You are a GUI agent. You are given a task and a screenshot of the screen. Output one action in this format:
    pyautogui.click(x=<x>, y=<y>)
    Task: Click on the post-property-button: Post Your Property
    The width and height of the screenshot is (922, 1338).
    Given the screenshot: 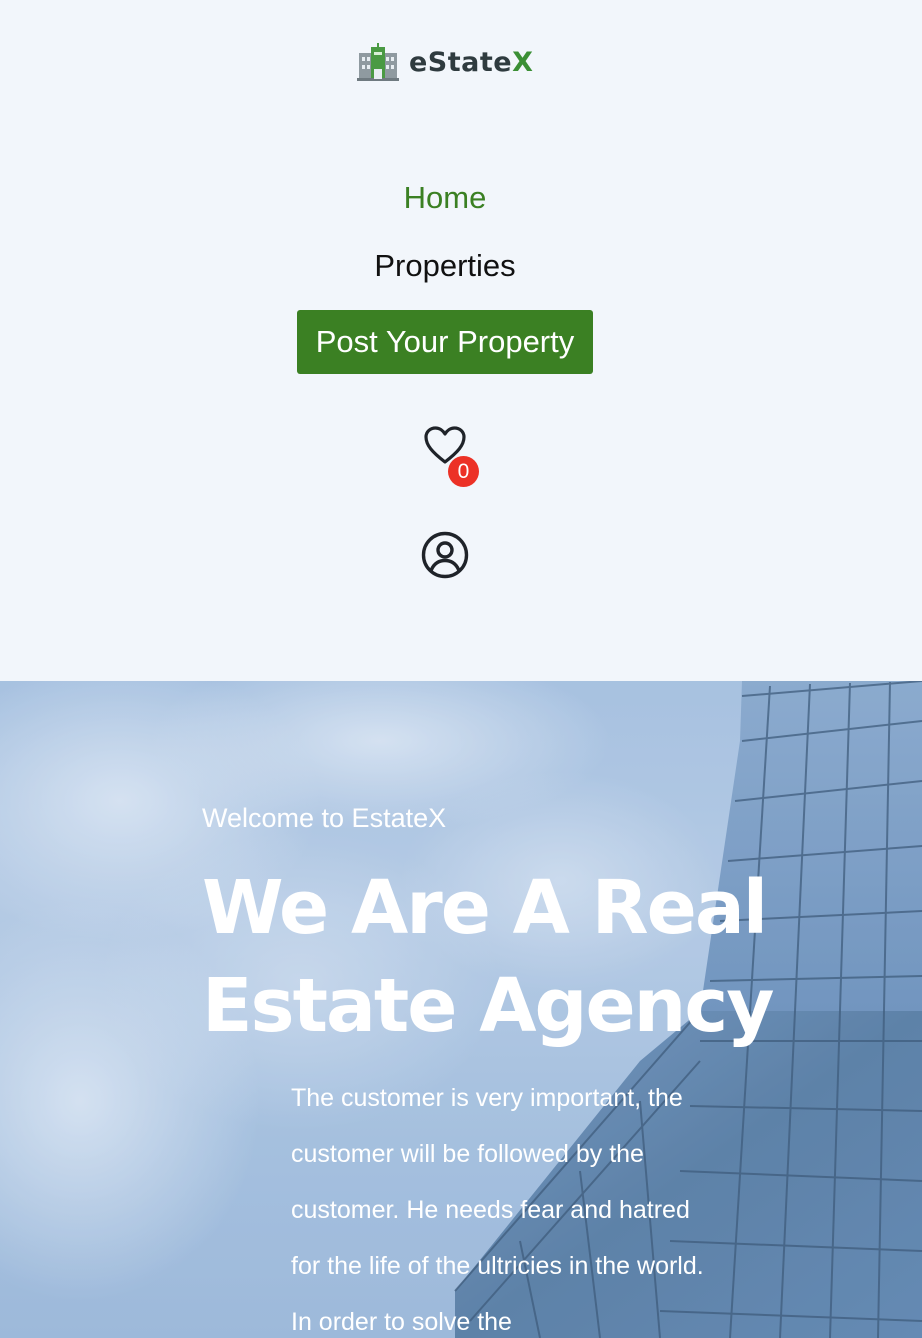 What is the action you would take?
    pyautogui.click(x=445, y=342)
    